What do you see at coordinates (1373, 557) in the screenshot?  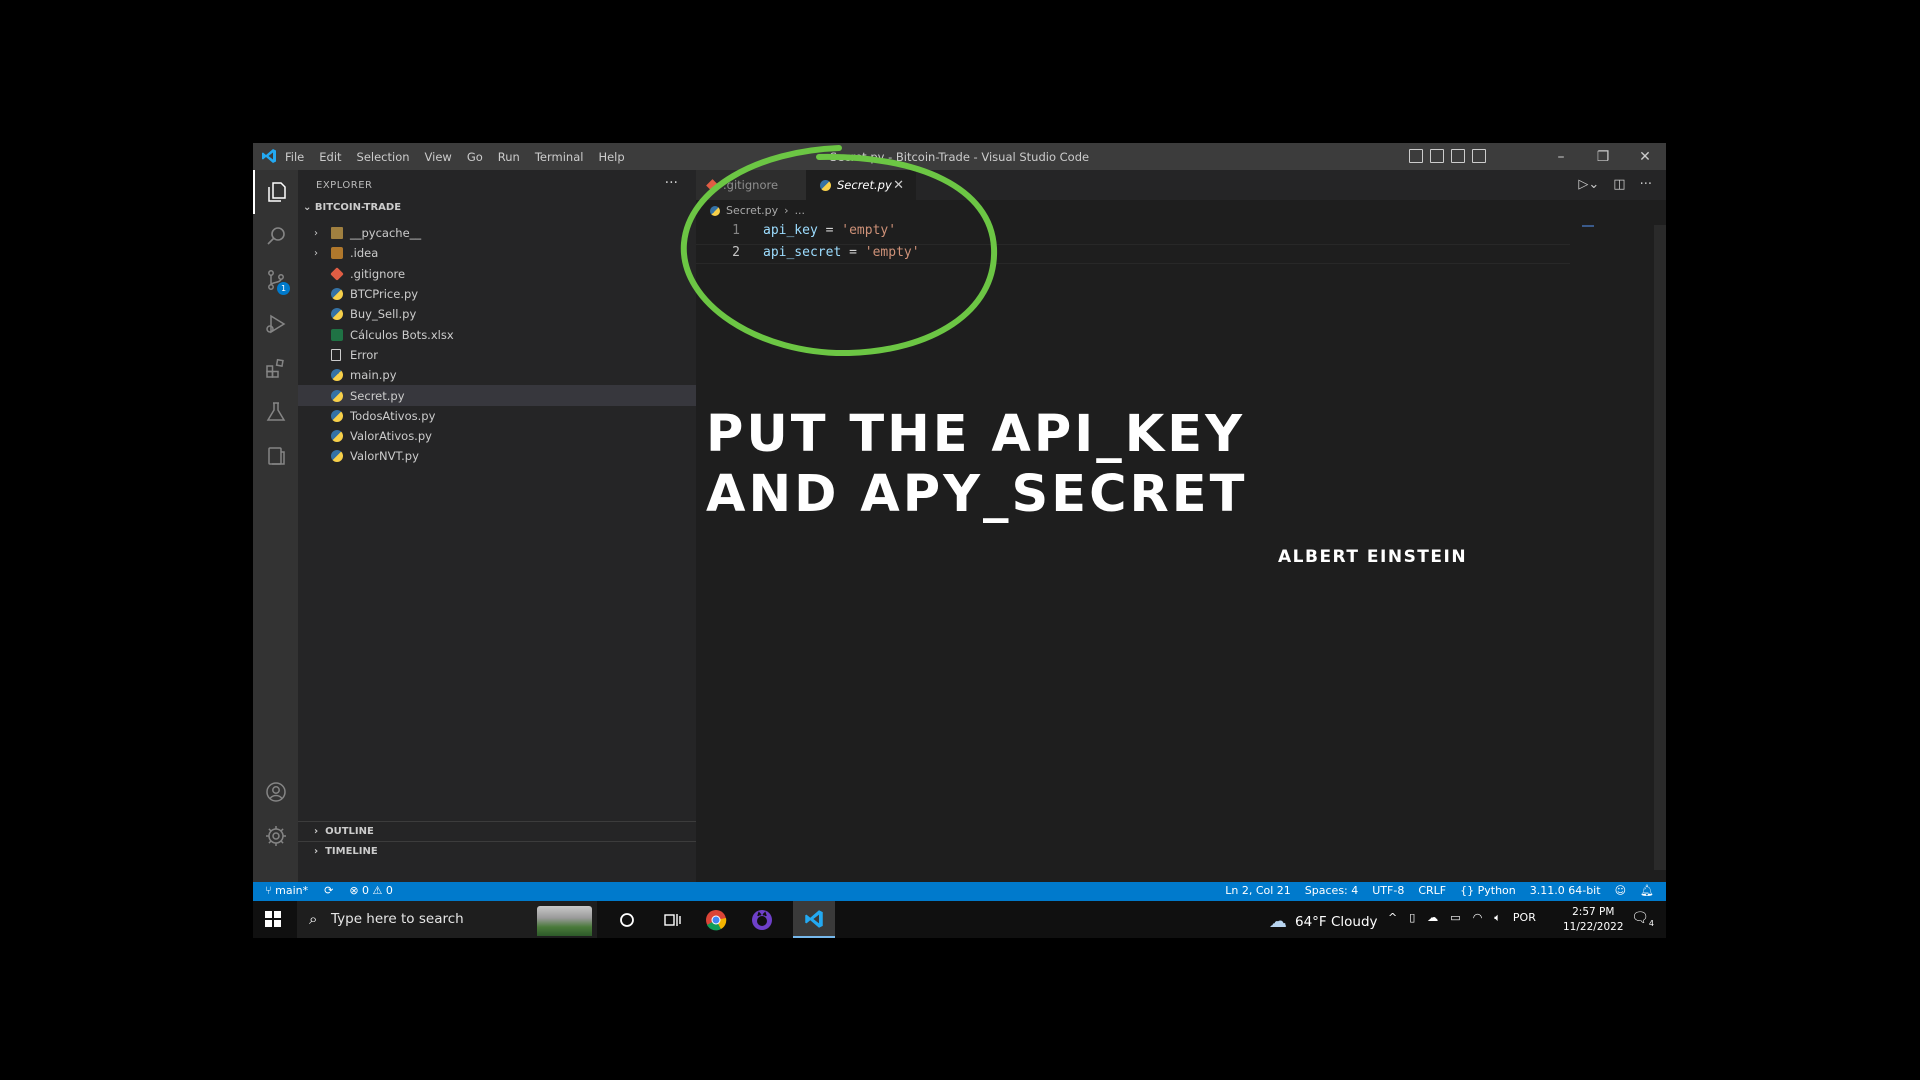 I see `overlay-author: ALBERT EINSTEIN` at bounding box center [1373, 557].